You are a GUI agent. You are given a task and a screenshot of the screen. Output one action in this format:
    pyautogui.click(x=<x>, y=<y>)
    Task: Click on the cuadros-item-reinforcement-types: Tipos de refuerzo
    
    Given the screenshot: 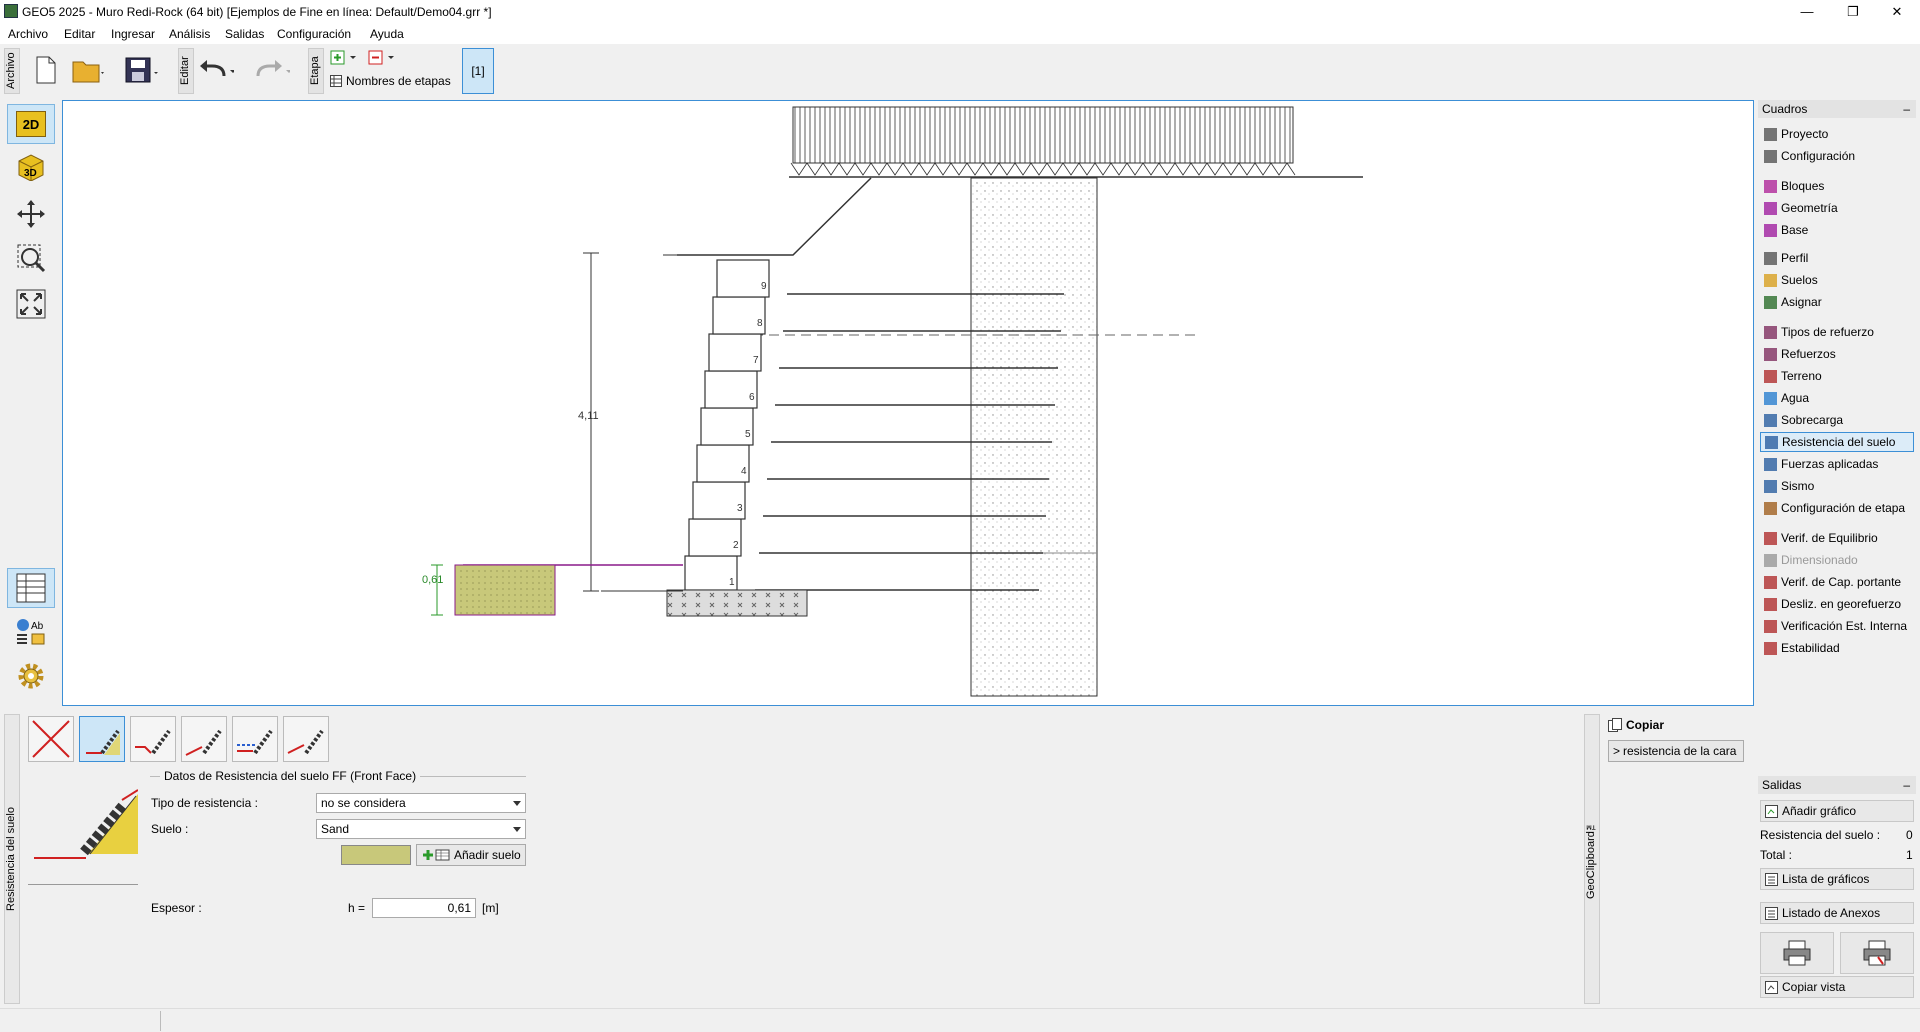 What is the action you would take?
    pyautogui.click(x=1837, y=332)
    